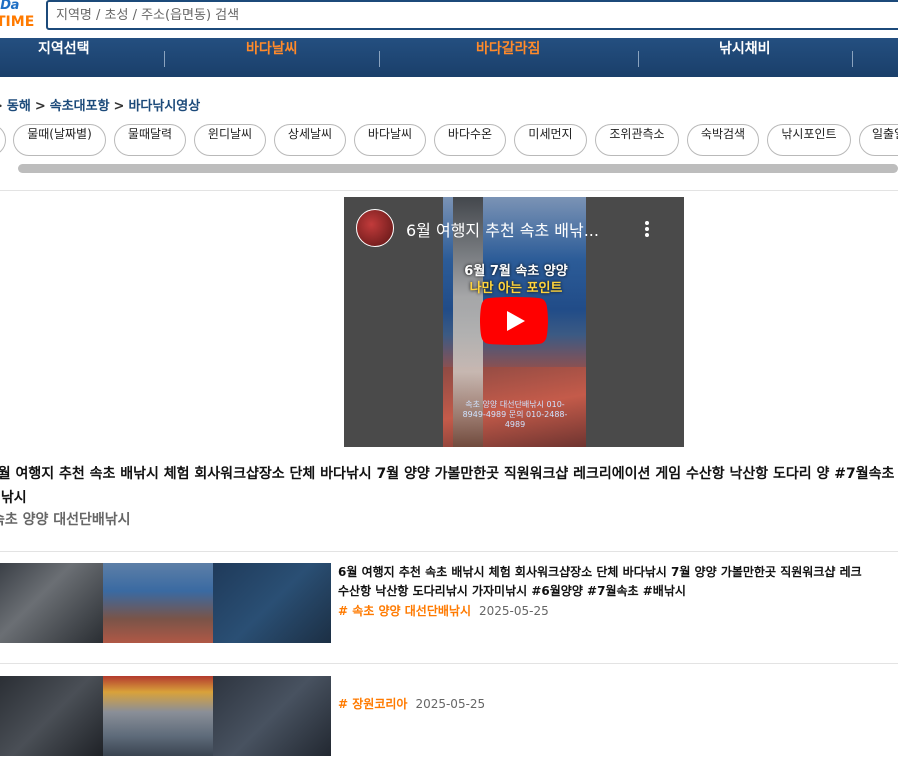 This screenshot has width=898, height=771. I want to click on youtube-play-icon, so click(514, 321).